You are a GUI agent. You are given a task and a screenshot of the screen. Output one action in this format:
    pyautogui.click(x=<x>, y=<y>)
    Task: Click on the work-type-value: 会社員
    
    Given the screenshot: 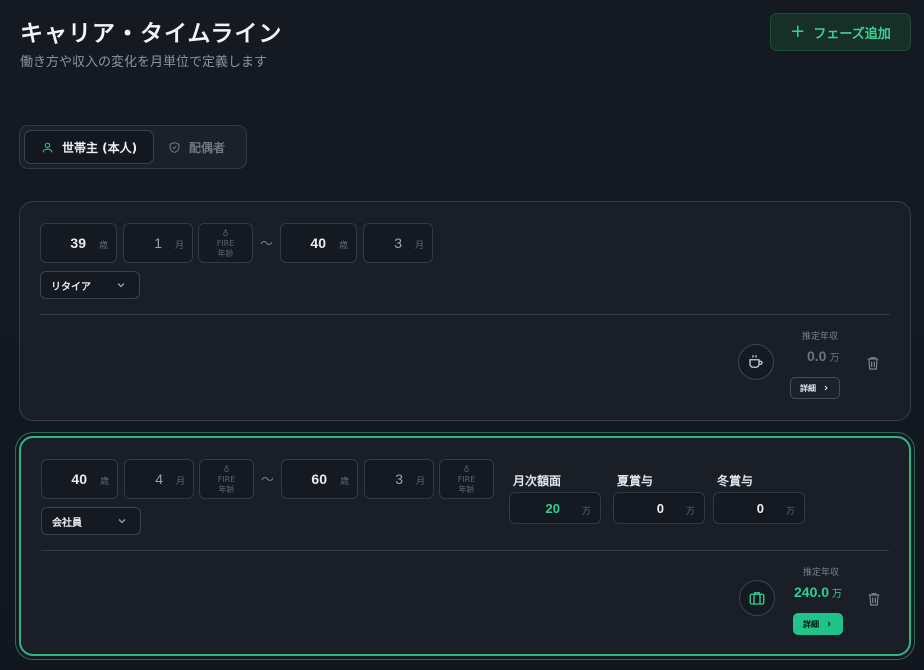 What is the action you would take?
    pyautogui.click(x=67, y=523)
    